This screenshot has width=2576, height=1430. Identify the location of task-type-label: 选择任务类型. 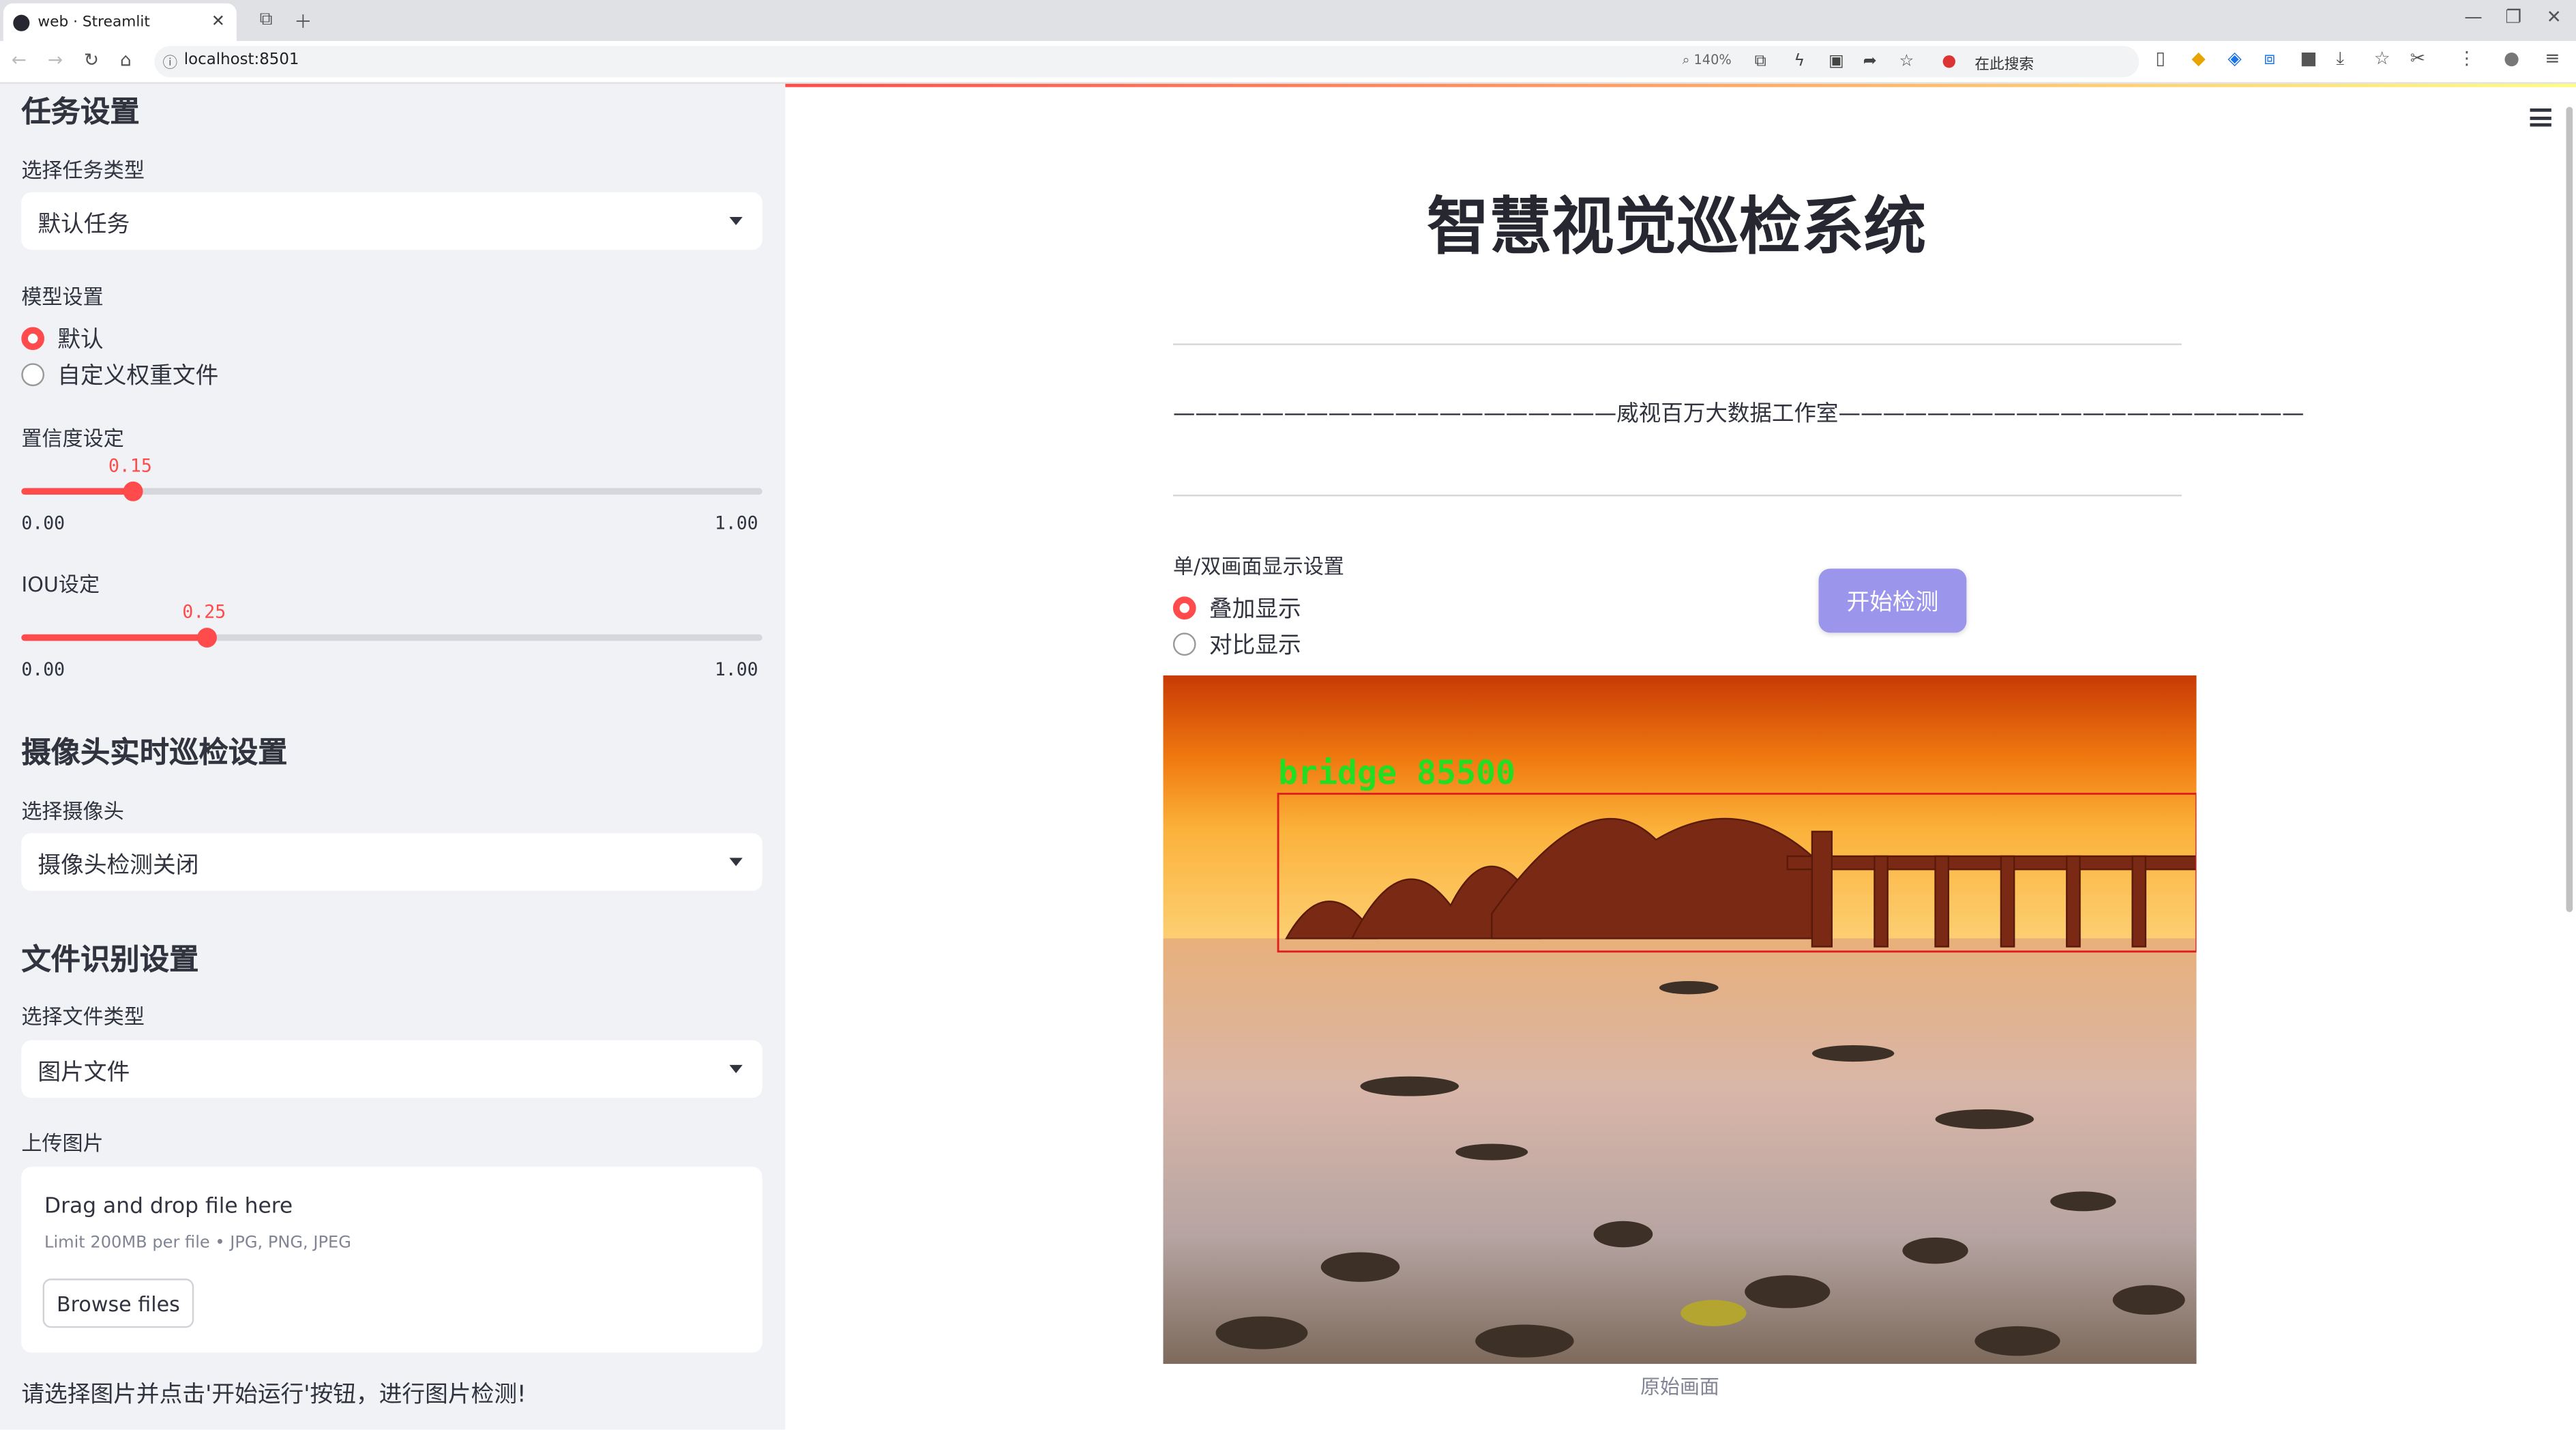
(83, 171).